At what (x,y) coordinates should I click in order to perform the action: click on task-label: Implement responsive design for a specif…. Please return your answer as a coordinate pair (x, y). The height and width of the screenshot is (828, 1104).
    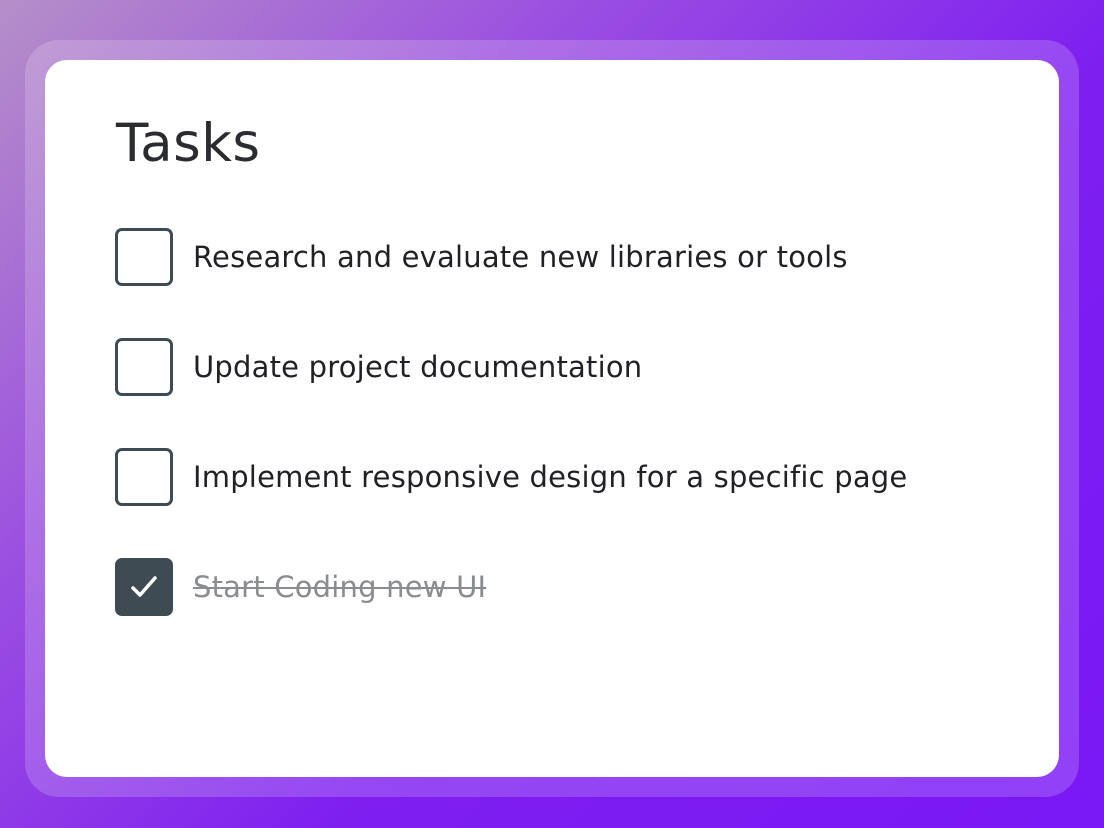
    Looking at the image, I should click on (550, 477).